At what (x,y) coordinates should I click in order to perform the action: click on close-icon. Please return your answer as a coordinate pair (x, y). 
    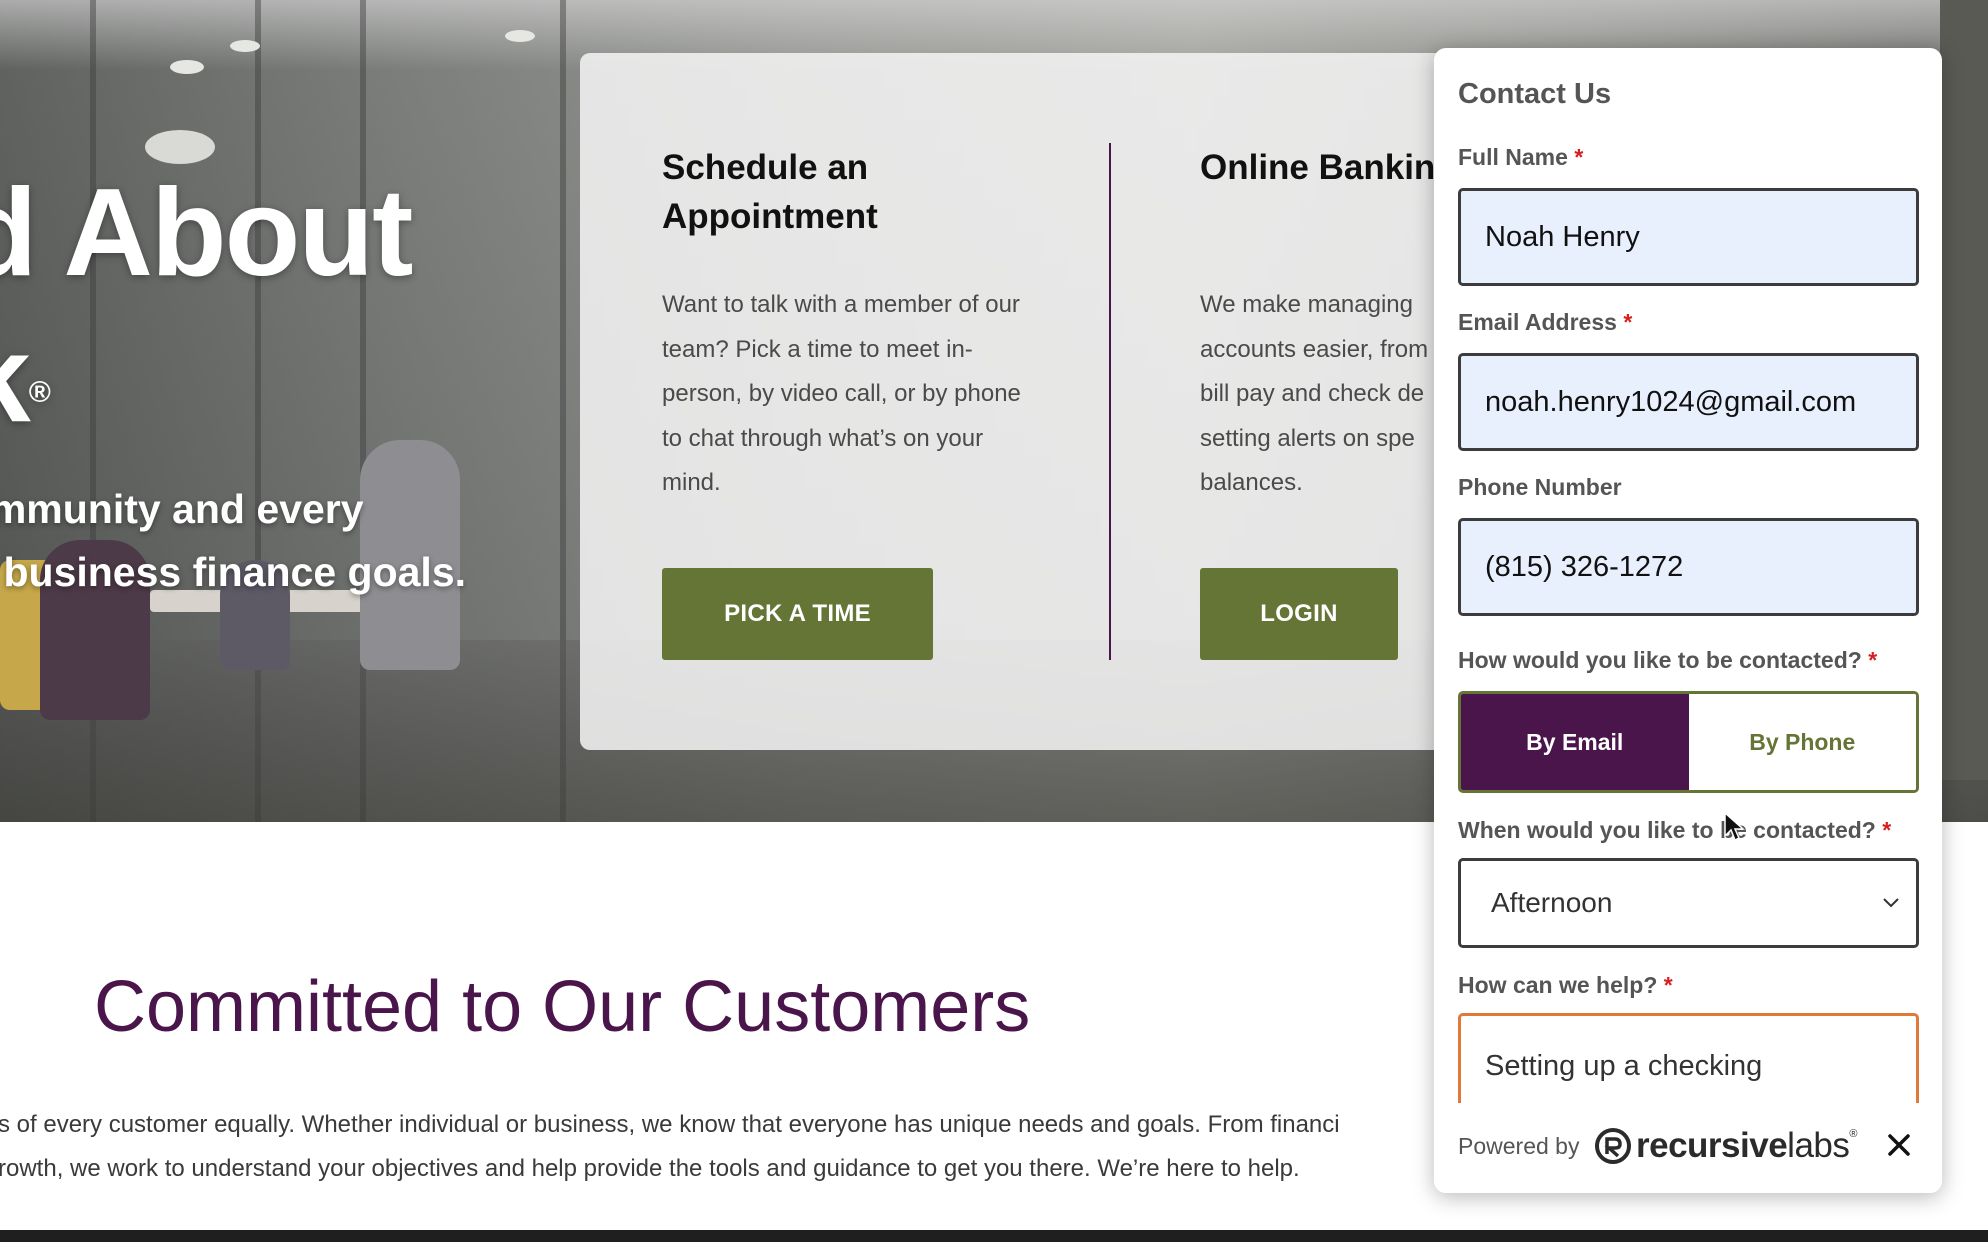
    Looking at the image, I should click on (1899, 1145).